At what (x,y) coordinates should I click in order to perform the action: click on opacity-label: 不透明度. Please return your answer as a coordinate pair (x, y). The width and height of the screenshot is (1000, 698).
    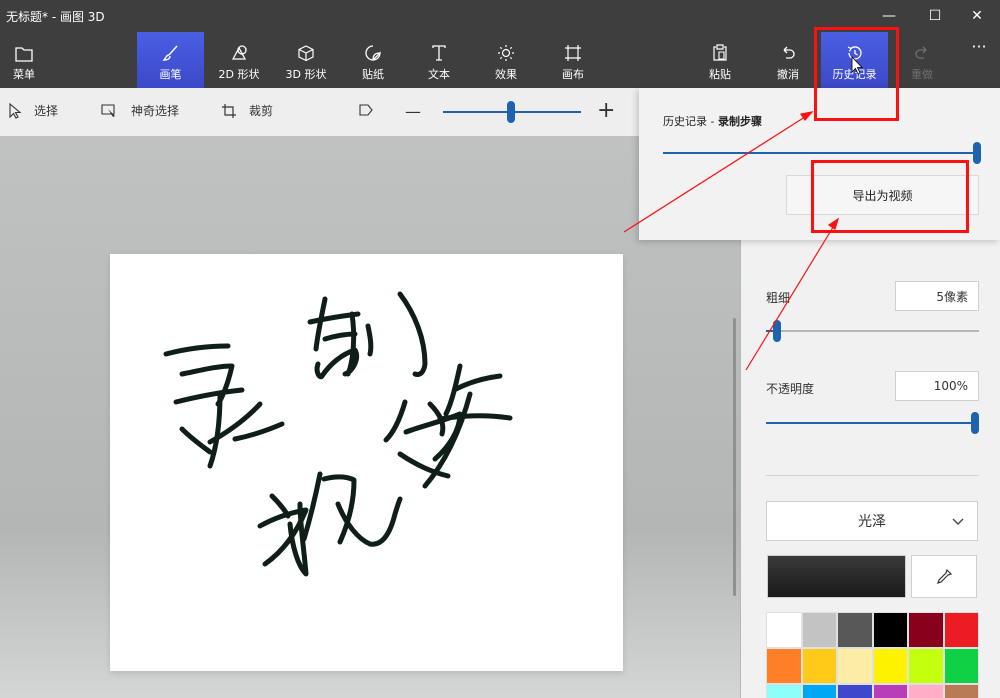
    Looking at the image, I should click on (790, 389).